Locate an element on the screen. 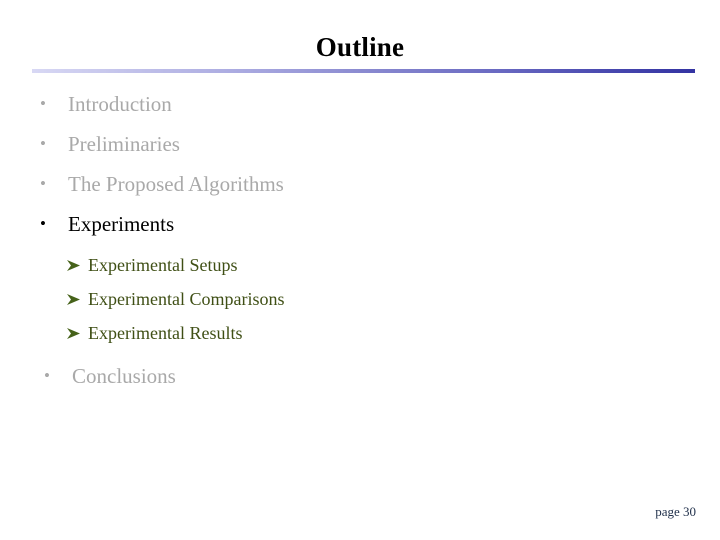 This screenshot has height=540, width=720. outline-item-introduction: • Introduction is located at coordinates (360, 104).